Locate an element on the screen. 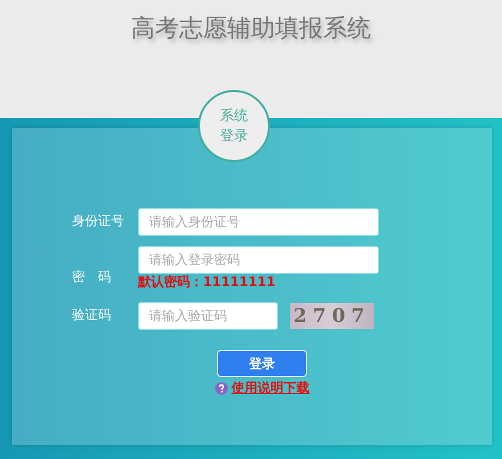 The image size is (502, 459). default-password-hint: 默认密码：11111111 is located at coordinates (207, 283).